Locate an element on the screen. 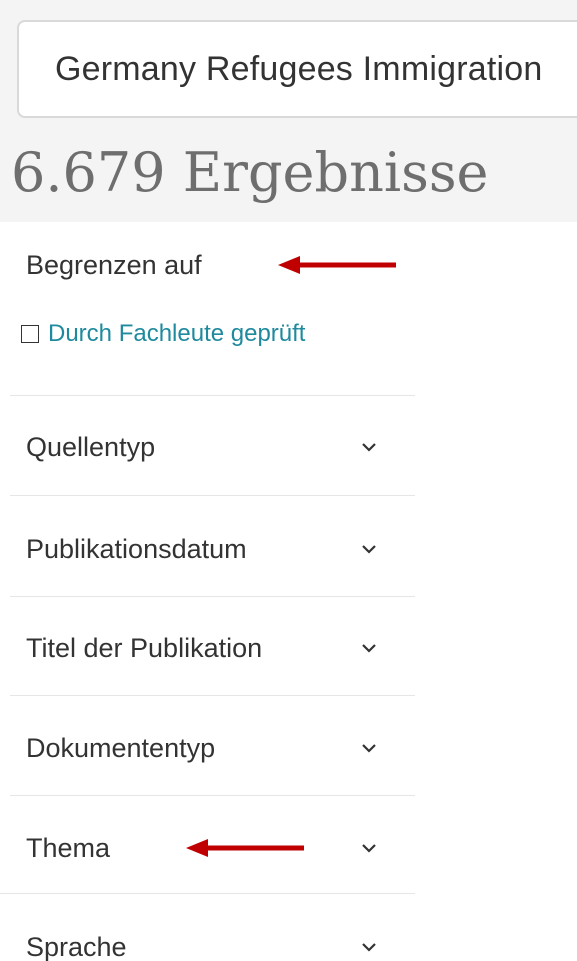 The height and width of the screenshot is (961, 577). search-query-text: Germany Refugees Immigration is located at coordinates (299, 68).